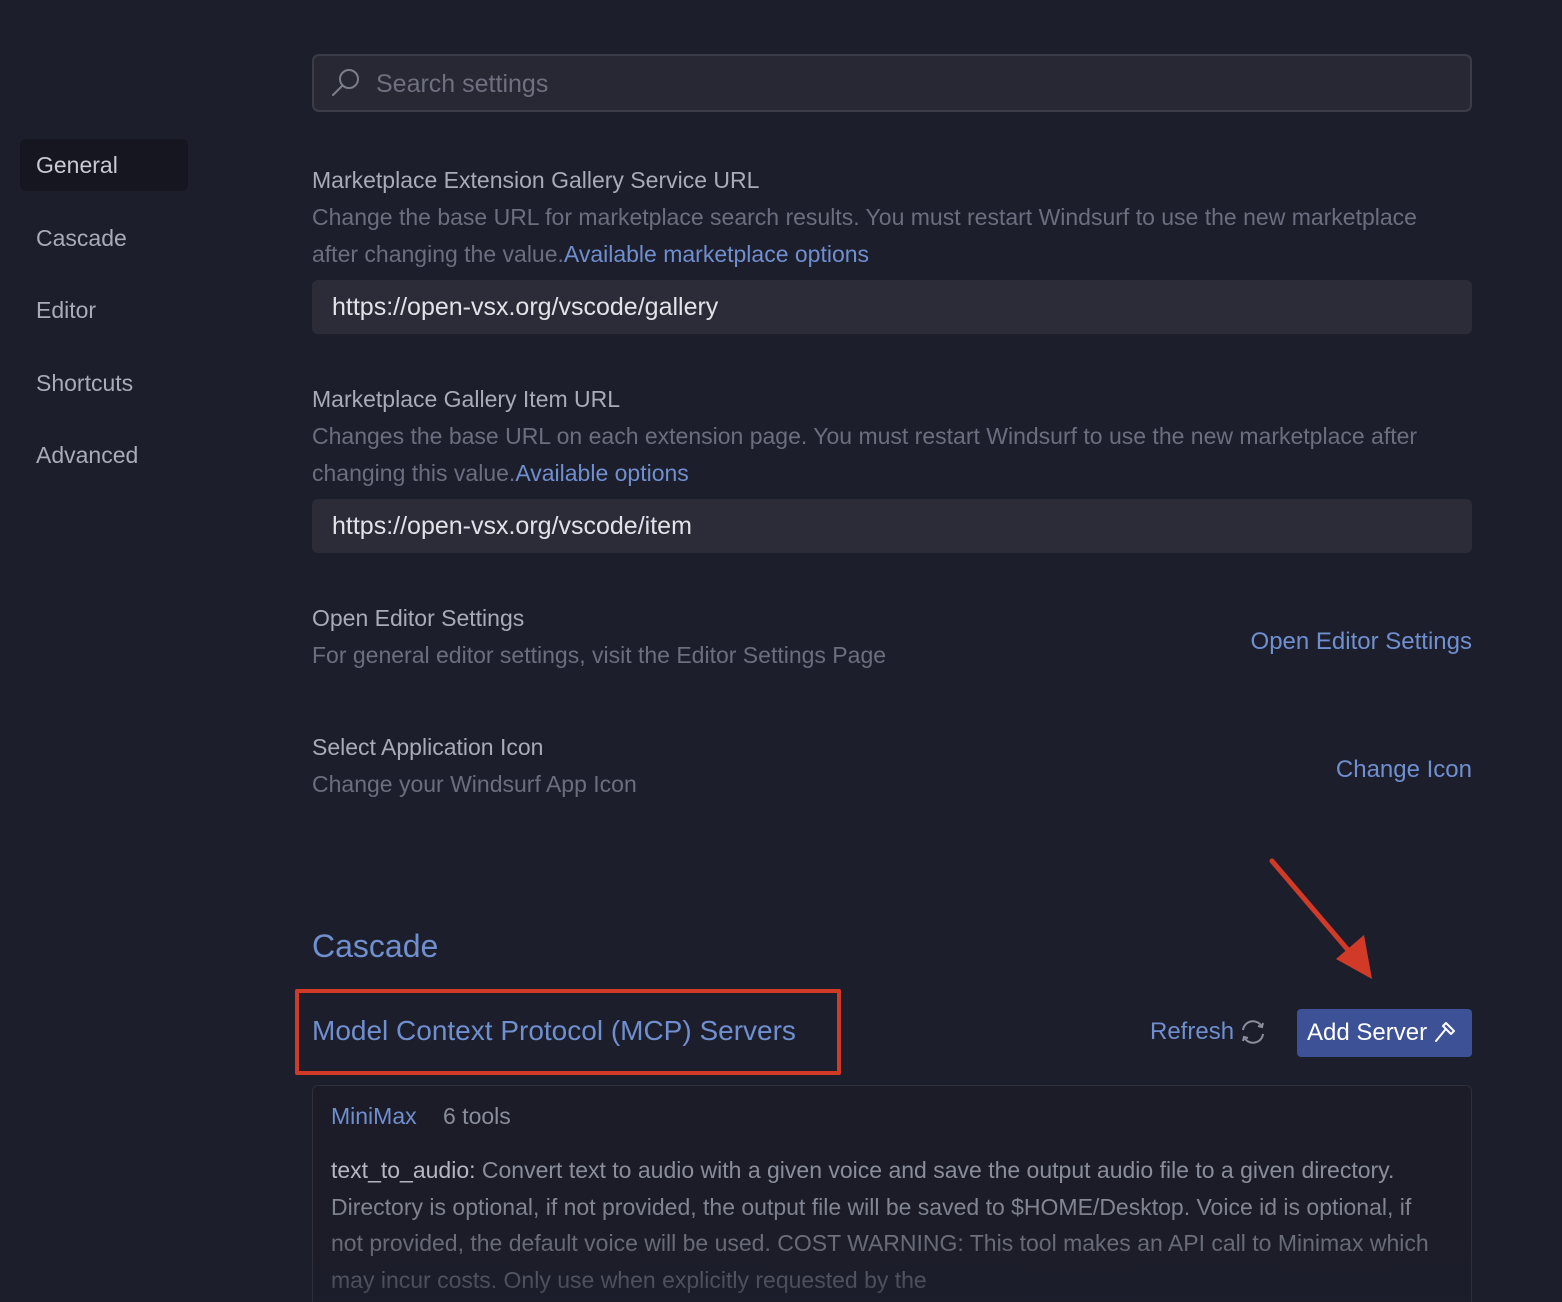  I want to click on search-icon, so click(345, 82).